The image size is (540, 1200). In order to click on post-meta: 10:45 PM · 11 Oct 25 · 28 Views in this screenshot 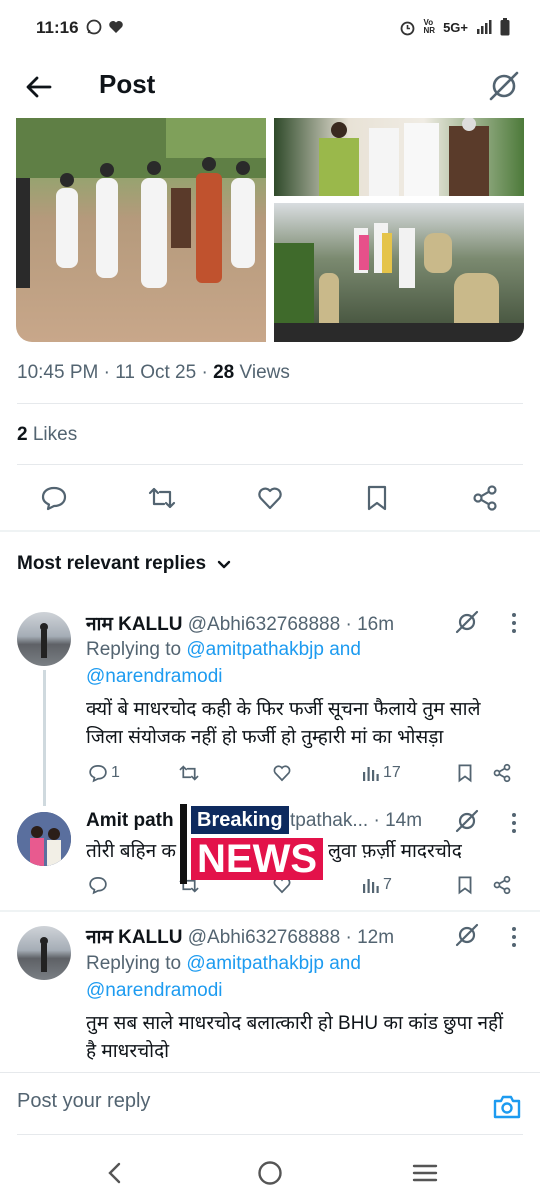, I will do `click(153, 372)`.